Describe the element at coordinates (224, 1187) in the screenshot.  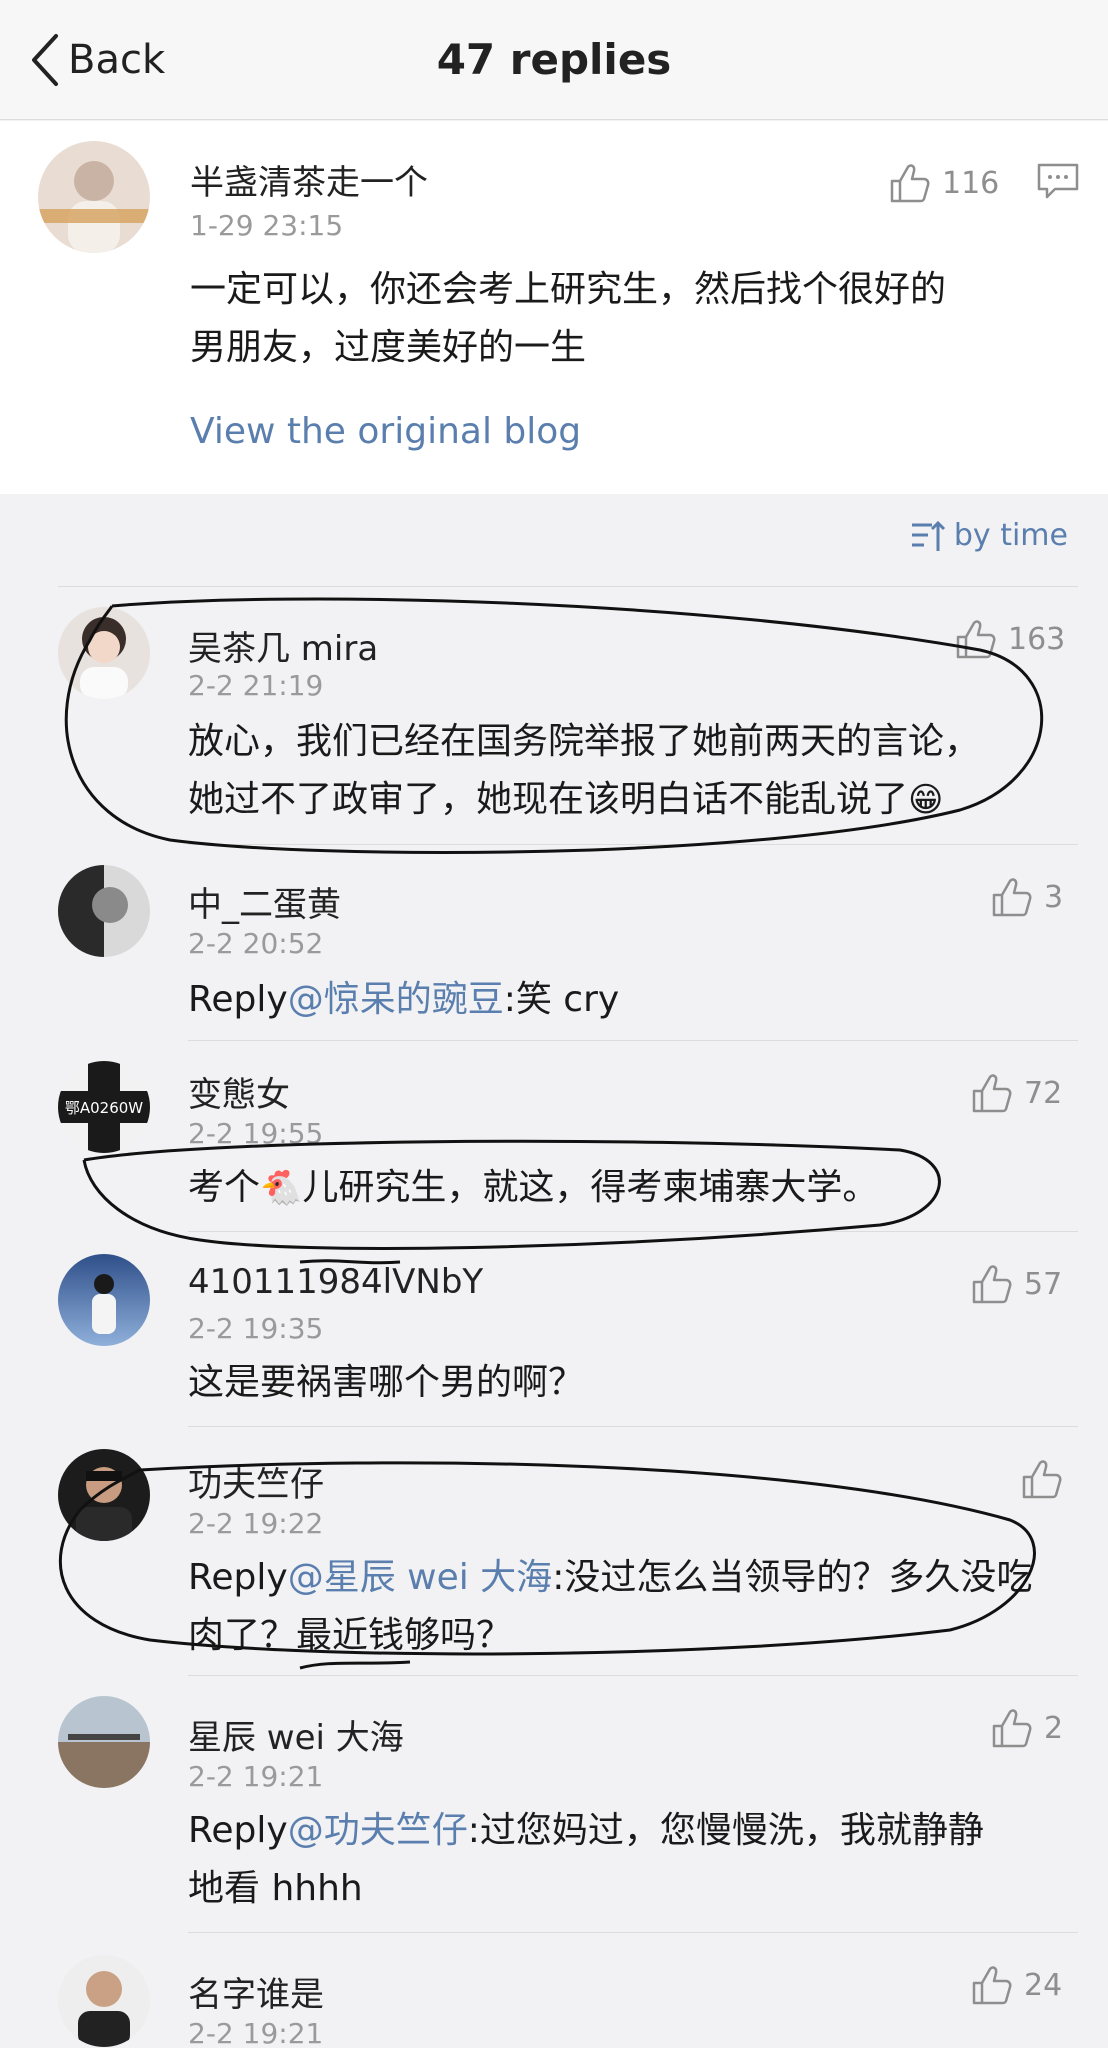
I see `comment-line-text: 考个` at that location.